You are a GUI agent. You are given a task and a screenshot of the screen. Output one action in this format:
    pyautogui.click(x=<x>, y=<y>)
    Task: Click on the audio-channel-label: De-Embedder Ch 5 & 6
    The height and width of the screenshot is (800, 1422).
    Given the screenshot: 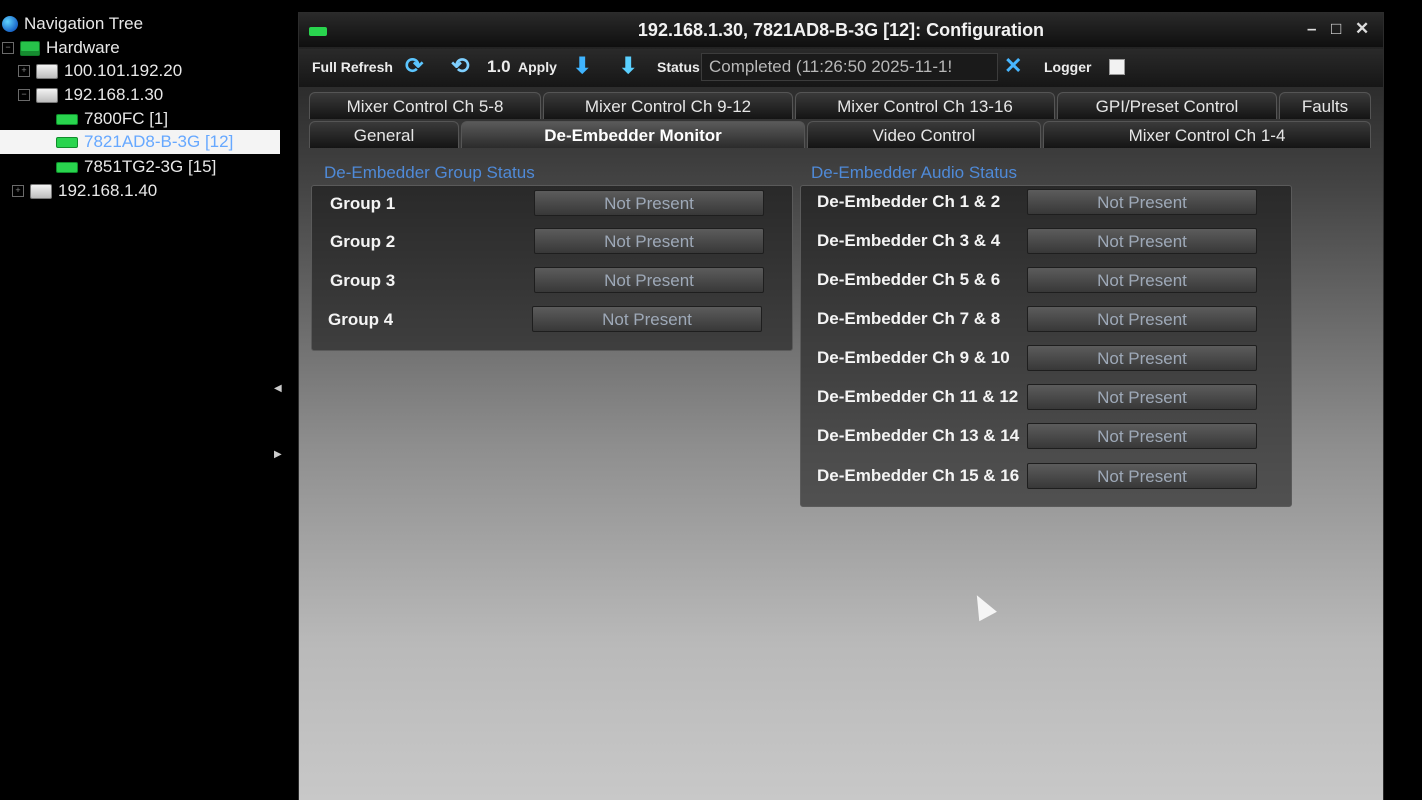 What is the action you would take?
    pyautogui.click(x=909, y=279)
    